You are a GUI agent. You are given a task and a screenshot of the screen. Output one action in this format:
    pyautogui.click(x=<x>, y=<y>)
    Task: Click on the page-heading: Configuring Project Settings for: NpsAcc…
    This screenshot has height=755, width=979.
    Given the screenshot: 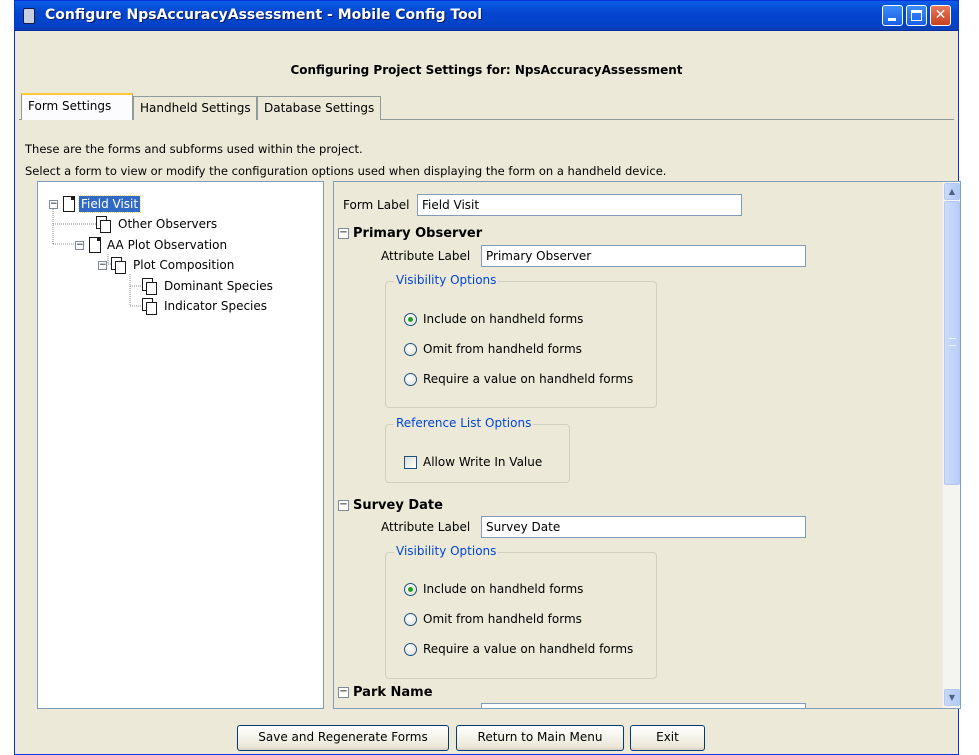 What is the action you would take?
    pyautogui.click(x=486, y=70)
    